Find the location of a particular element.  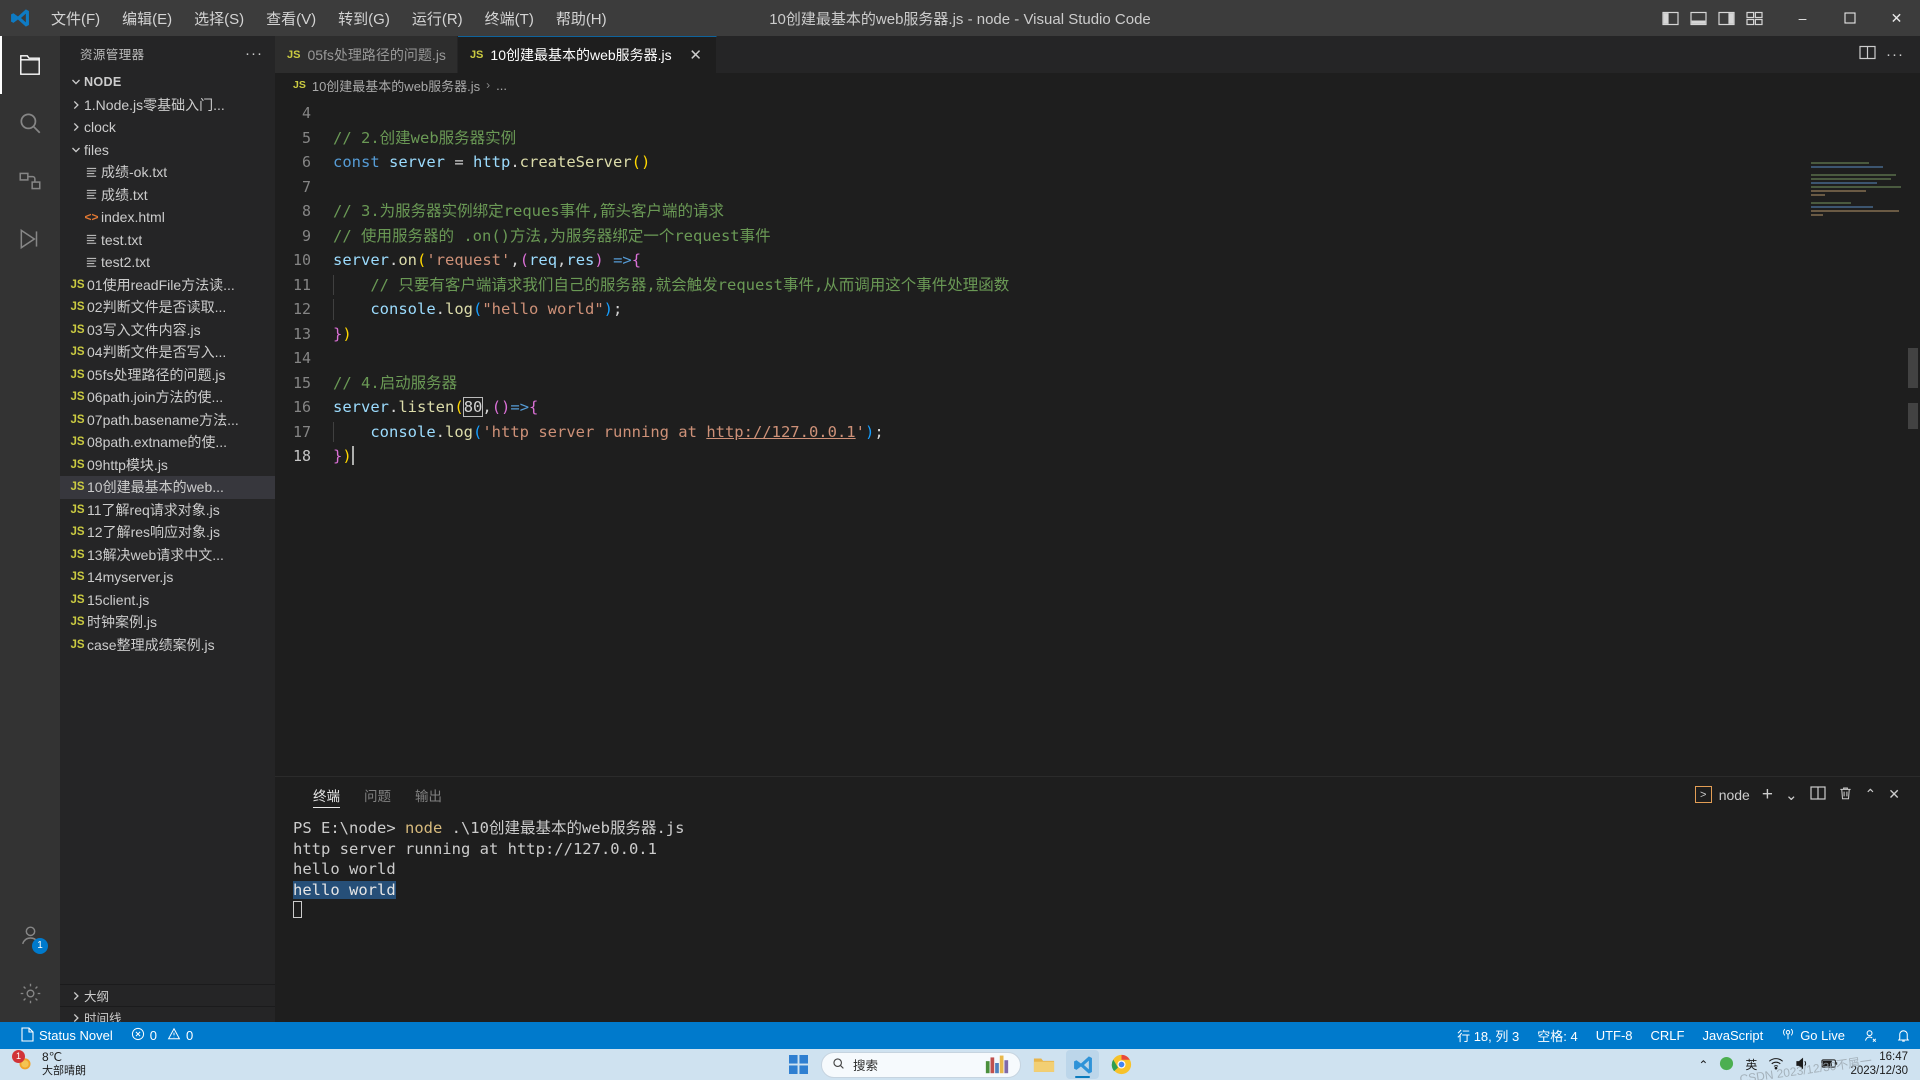

status-novel-item: Status Novel is located at coordinates (67, 1035).